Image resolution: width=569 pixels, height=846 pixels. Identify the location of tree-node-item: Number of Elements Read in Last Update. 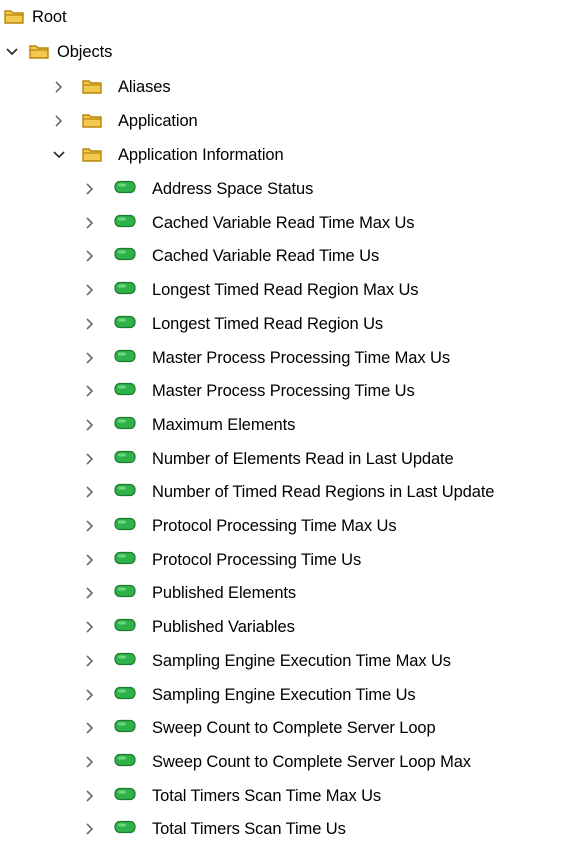
(284, 459).